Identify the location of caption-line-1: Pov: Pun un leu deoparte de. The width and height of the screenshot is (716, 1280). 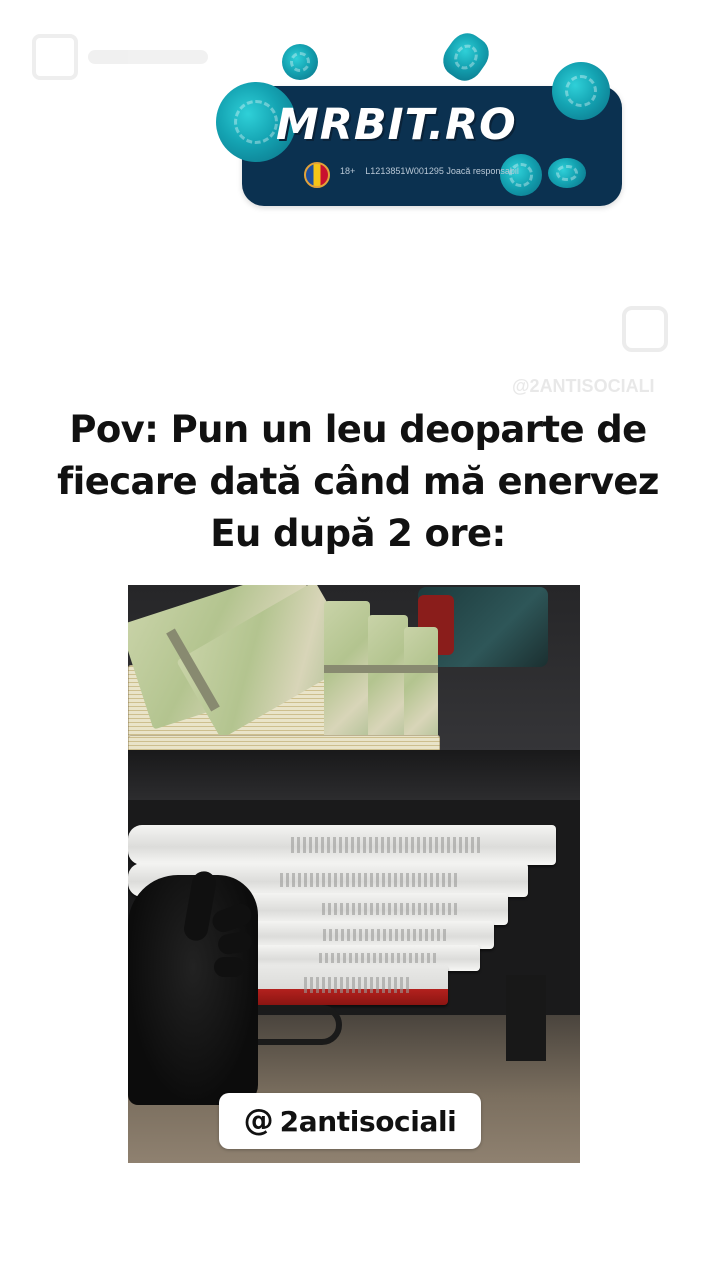
(358, 429).